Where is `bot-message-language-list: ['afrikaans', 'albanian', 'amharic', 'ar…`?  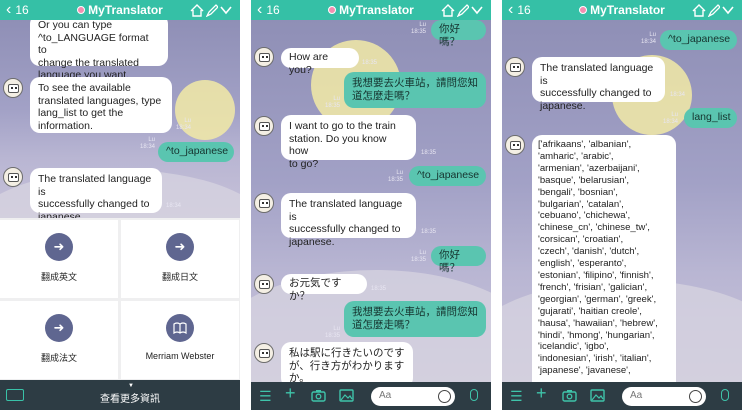 bot-message-language-list: ['afrikaans', 'albanian', 'amharic', 'ar… is located at coordinates (604, 258).